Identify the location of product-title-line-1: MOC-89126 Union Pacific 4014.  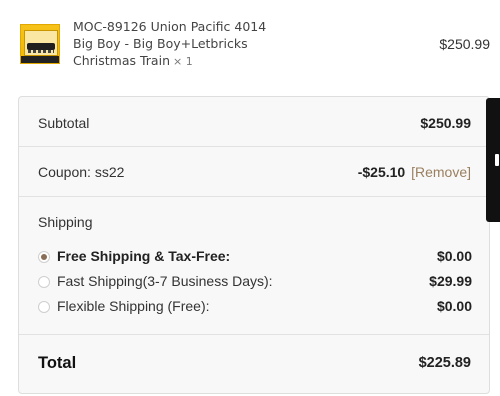
(170, 26).